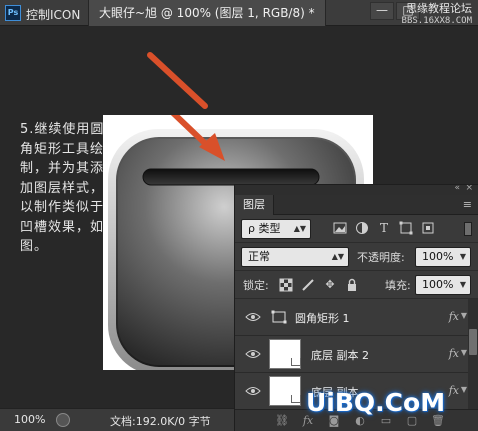  I want to click on blend-mode-value: 正常, so click(259, 256).